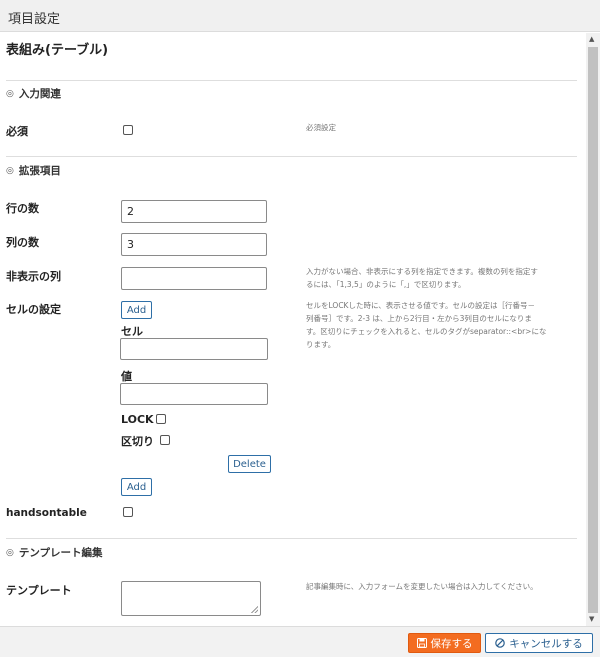  I want to click on dialog-title: 項目設定, so click(34, 19).